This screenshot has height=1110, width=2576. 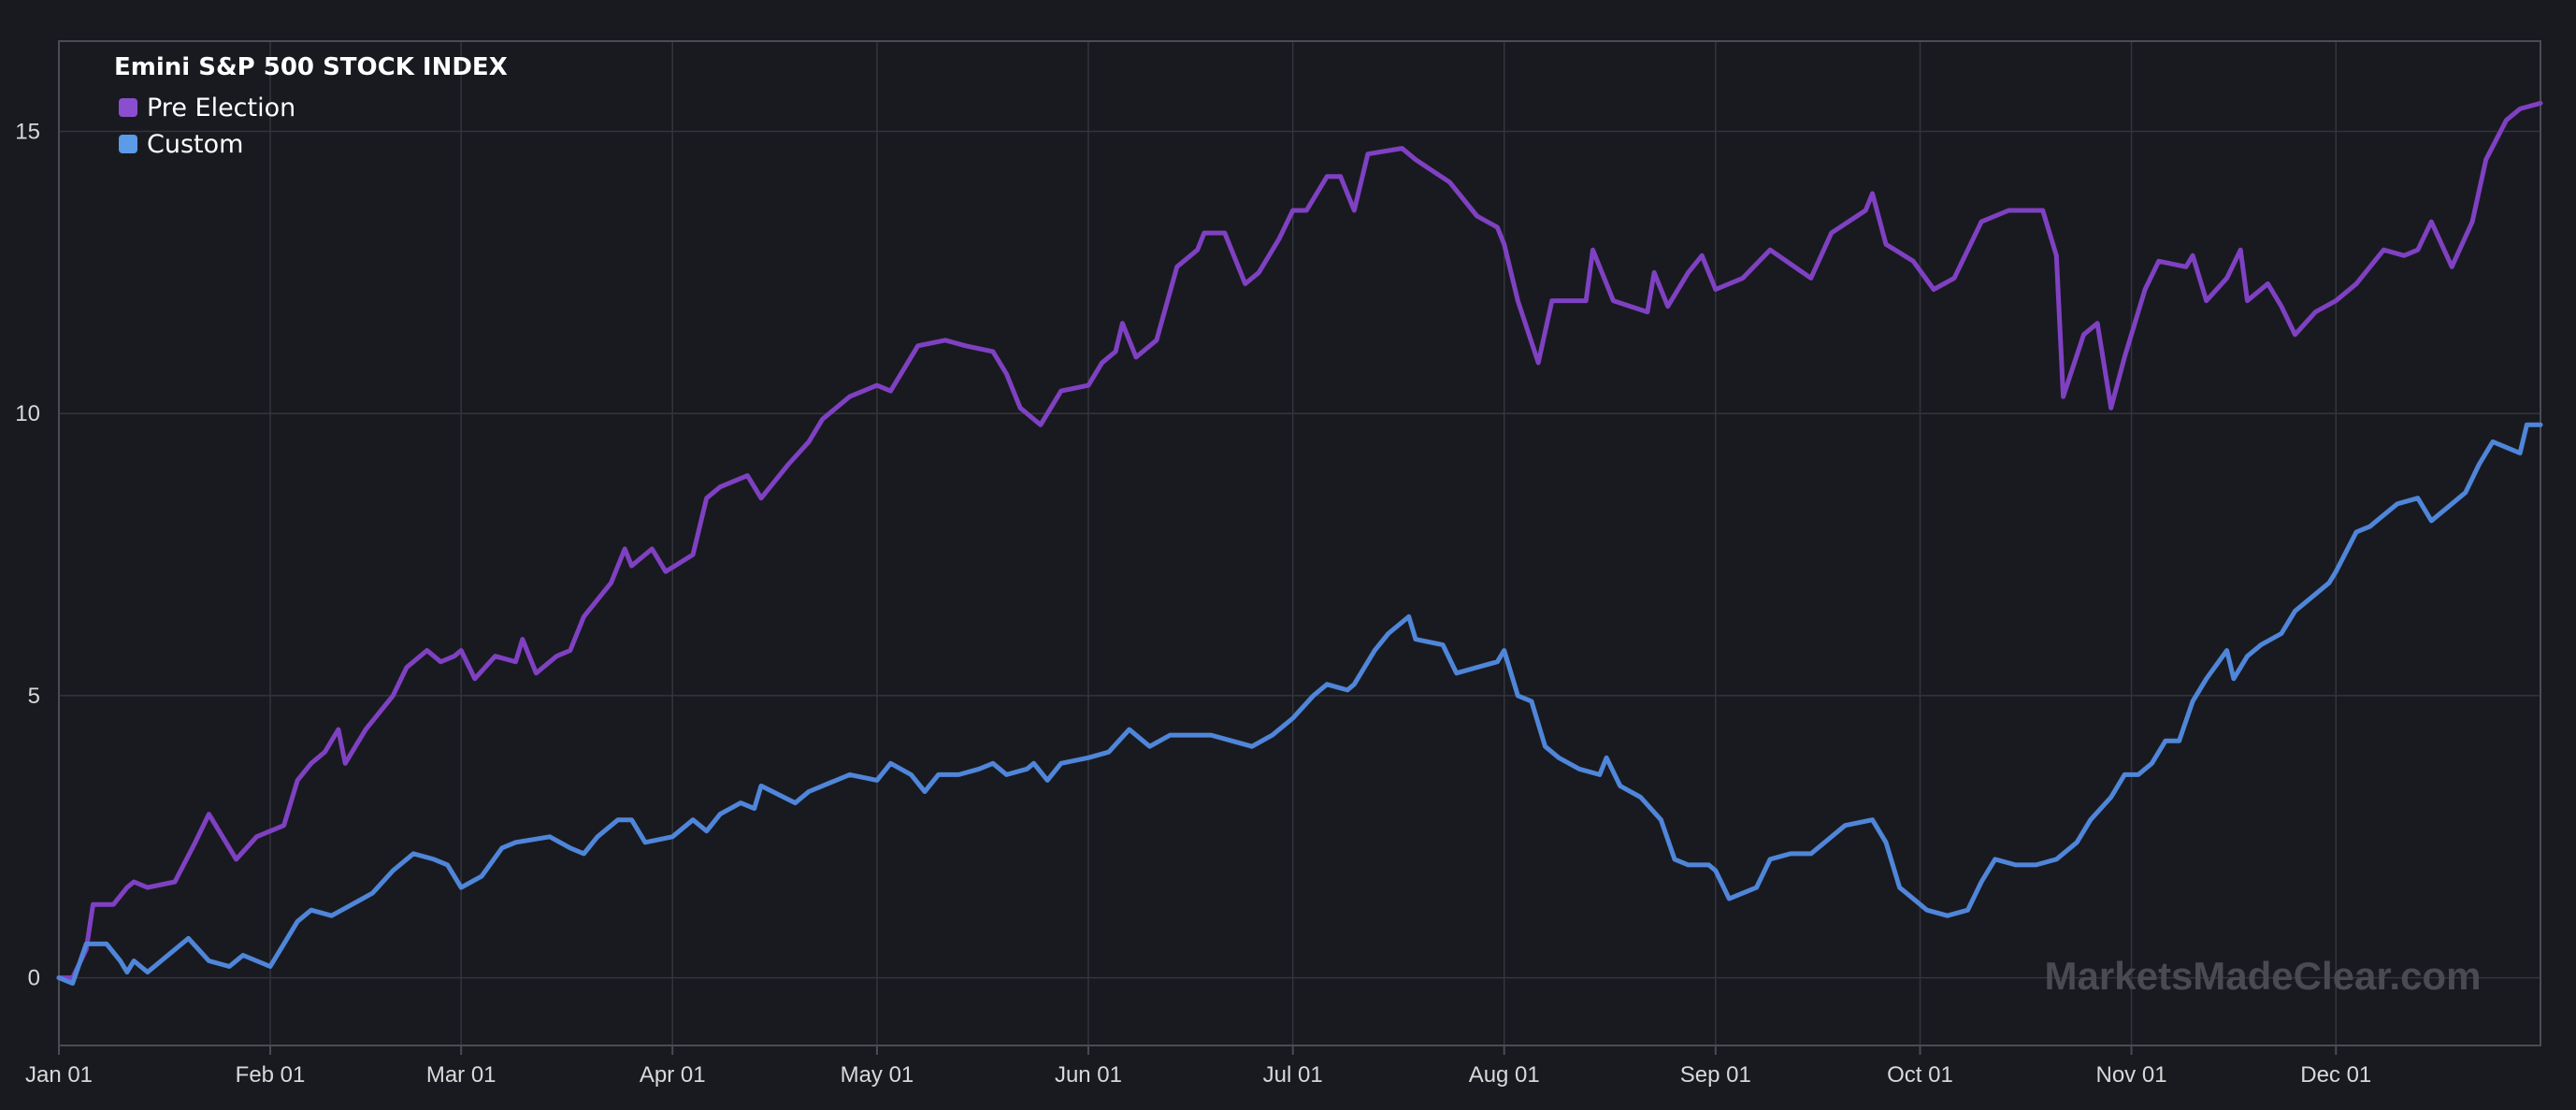 What do you see at coordinates (28, 413) in the screenshot?
I see `y-tick-label: 10` at bounding box center [28, 413].